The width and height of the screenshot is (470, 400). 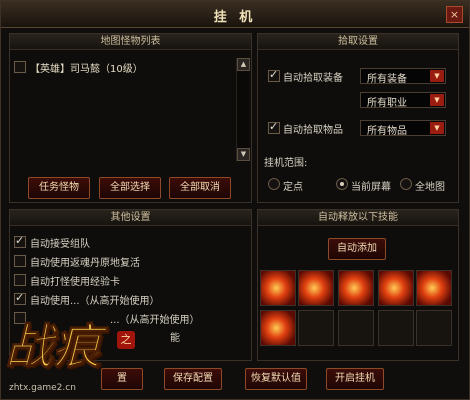 What do you see at coordinates (130, 218) in the screenshot?
I see `other-settings-header: 其他设置` at bounding box center [130, 218].